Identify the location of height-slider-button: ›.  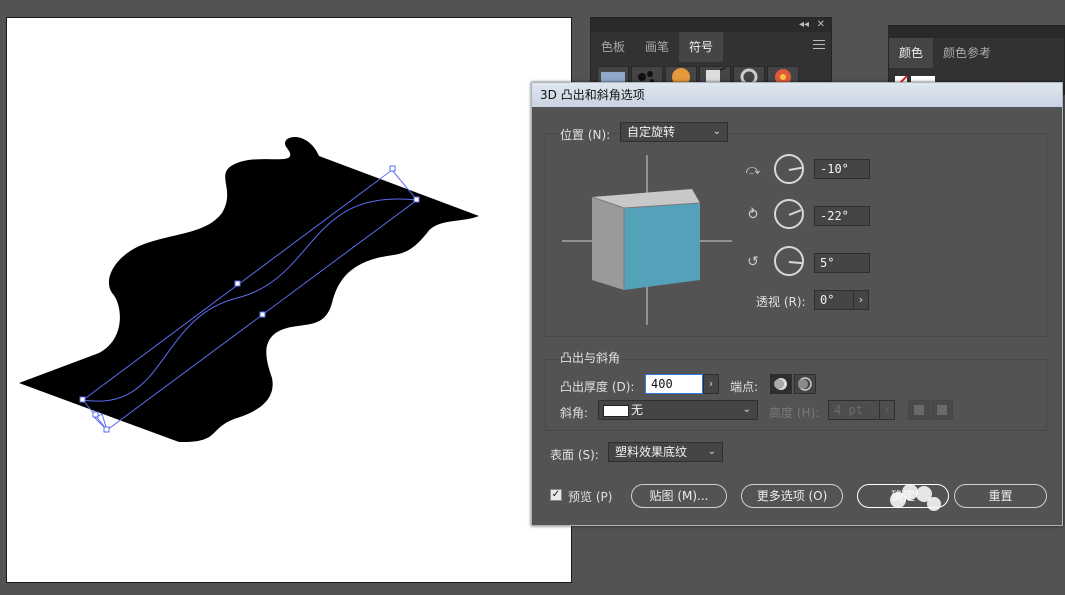
(887, 410).